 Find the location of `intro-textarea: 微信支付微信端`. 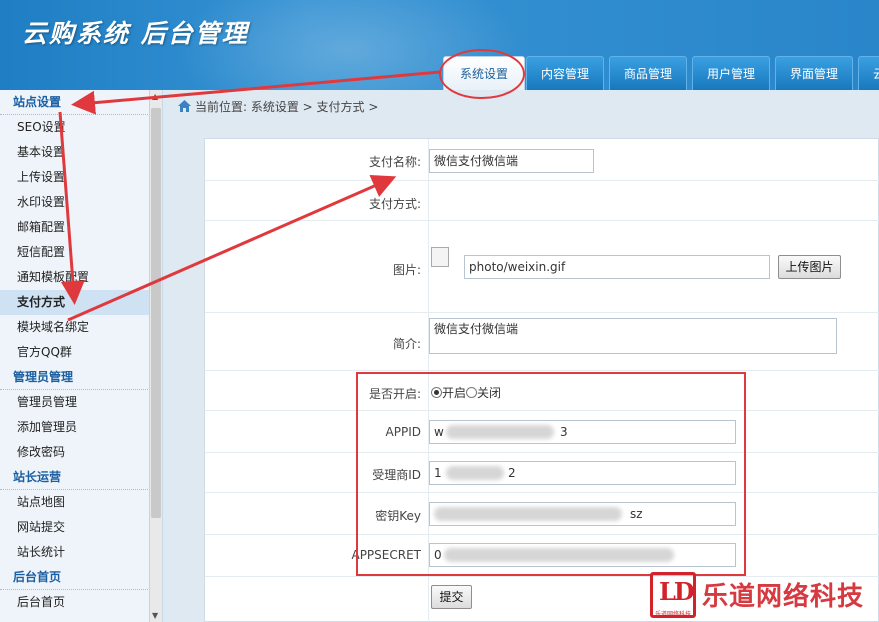

intro-textarea: 微信支付微信端 is located at coordinates (633, 336).